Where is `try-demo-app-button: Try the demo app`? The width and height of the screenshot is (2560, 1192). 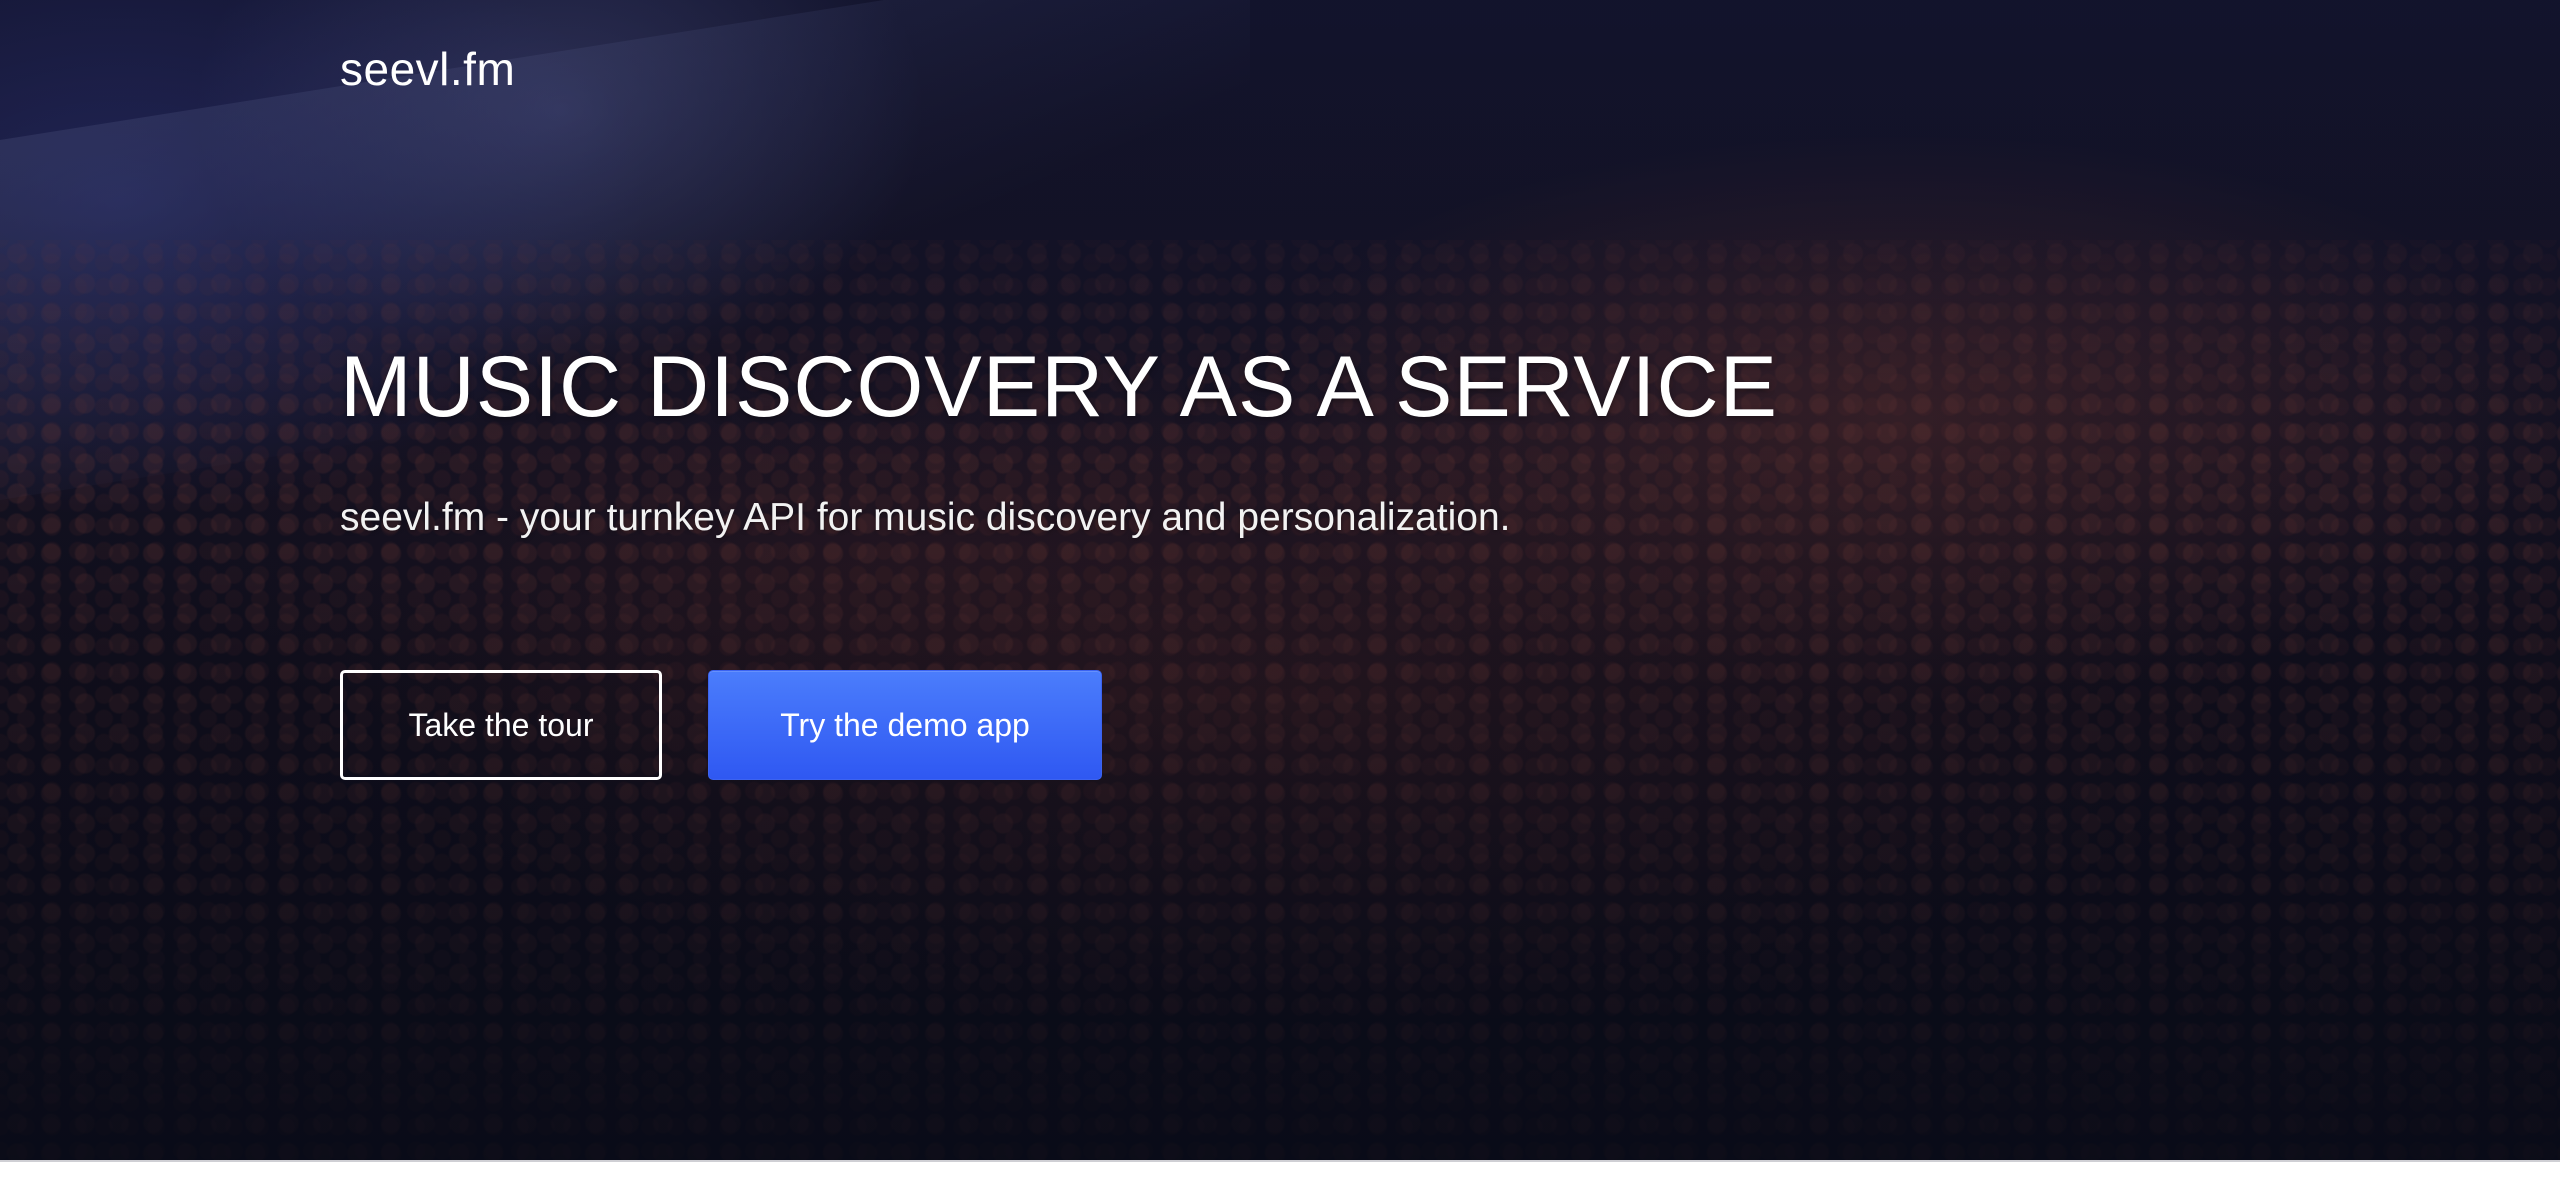 try-demo-app-button: Try the demo app is located at coordinates (905, 725).